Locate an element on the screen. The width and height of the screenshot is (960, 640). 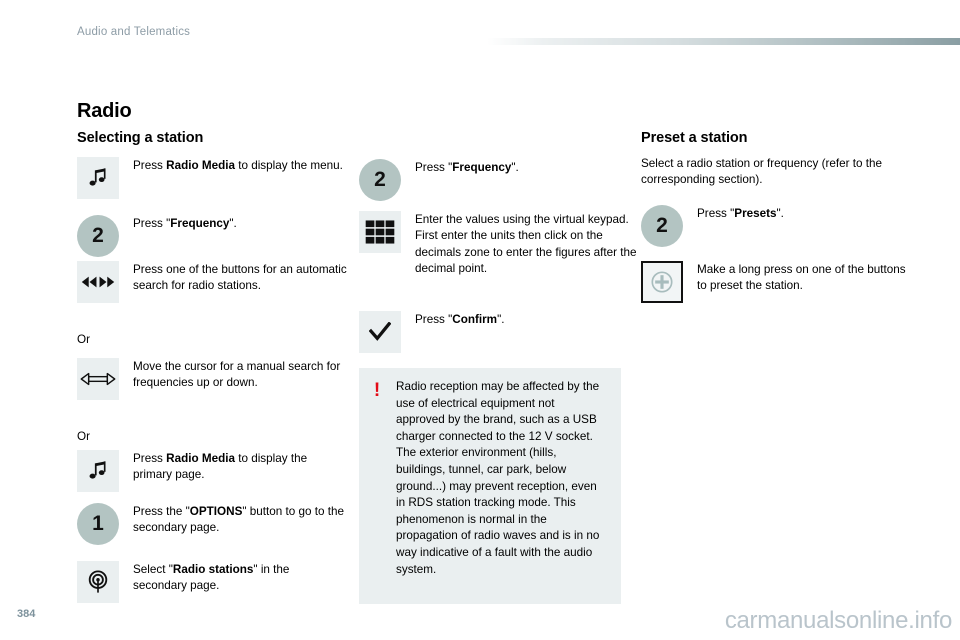
page-title: Radio is located at coordinates (104, 111).